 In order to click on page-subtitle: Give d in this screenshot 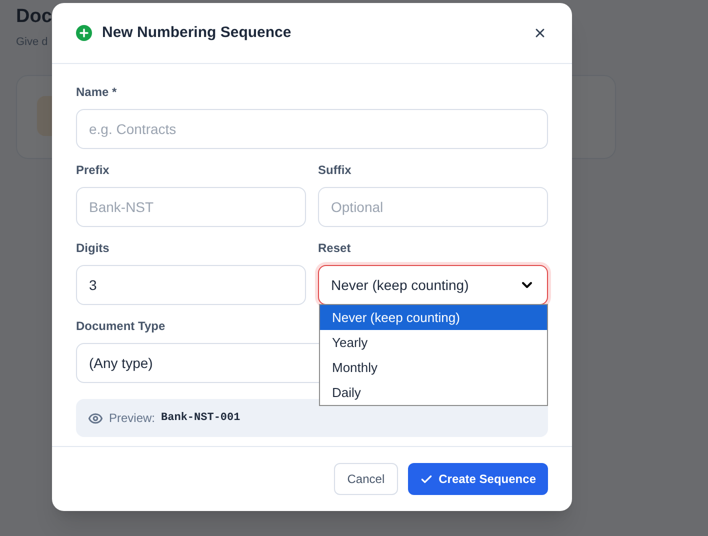, I will do `click(32, 42)`.